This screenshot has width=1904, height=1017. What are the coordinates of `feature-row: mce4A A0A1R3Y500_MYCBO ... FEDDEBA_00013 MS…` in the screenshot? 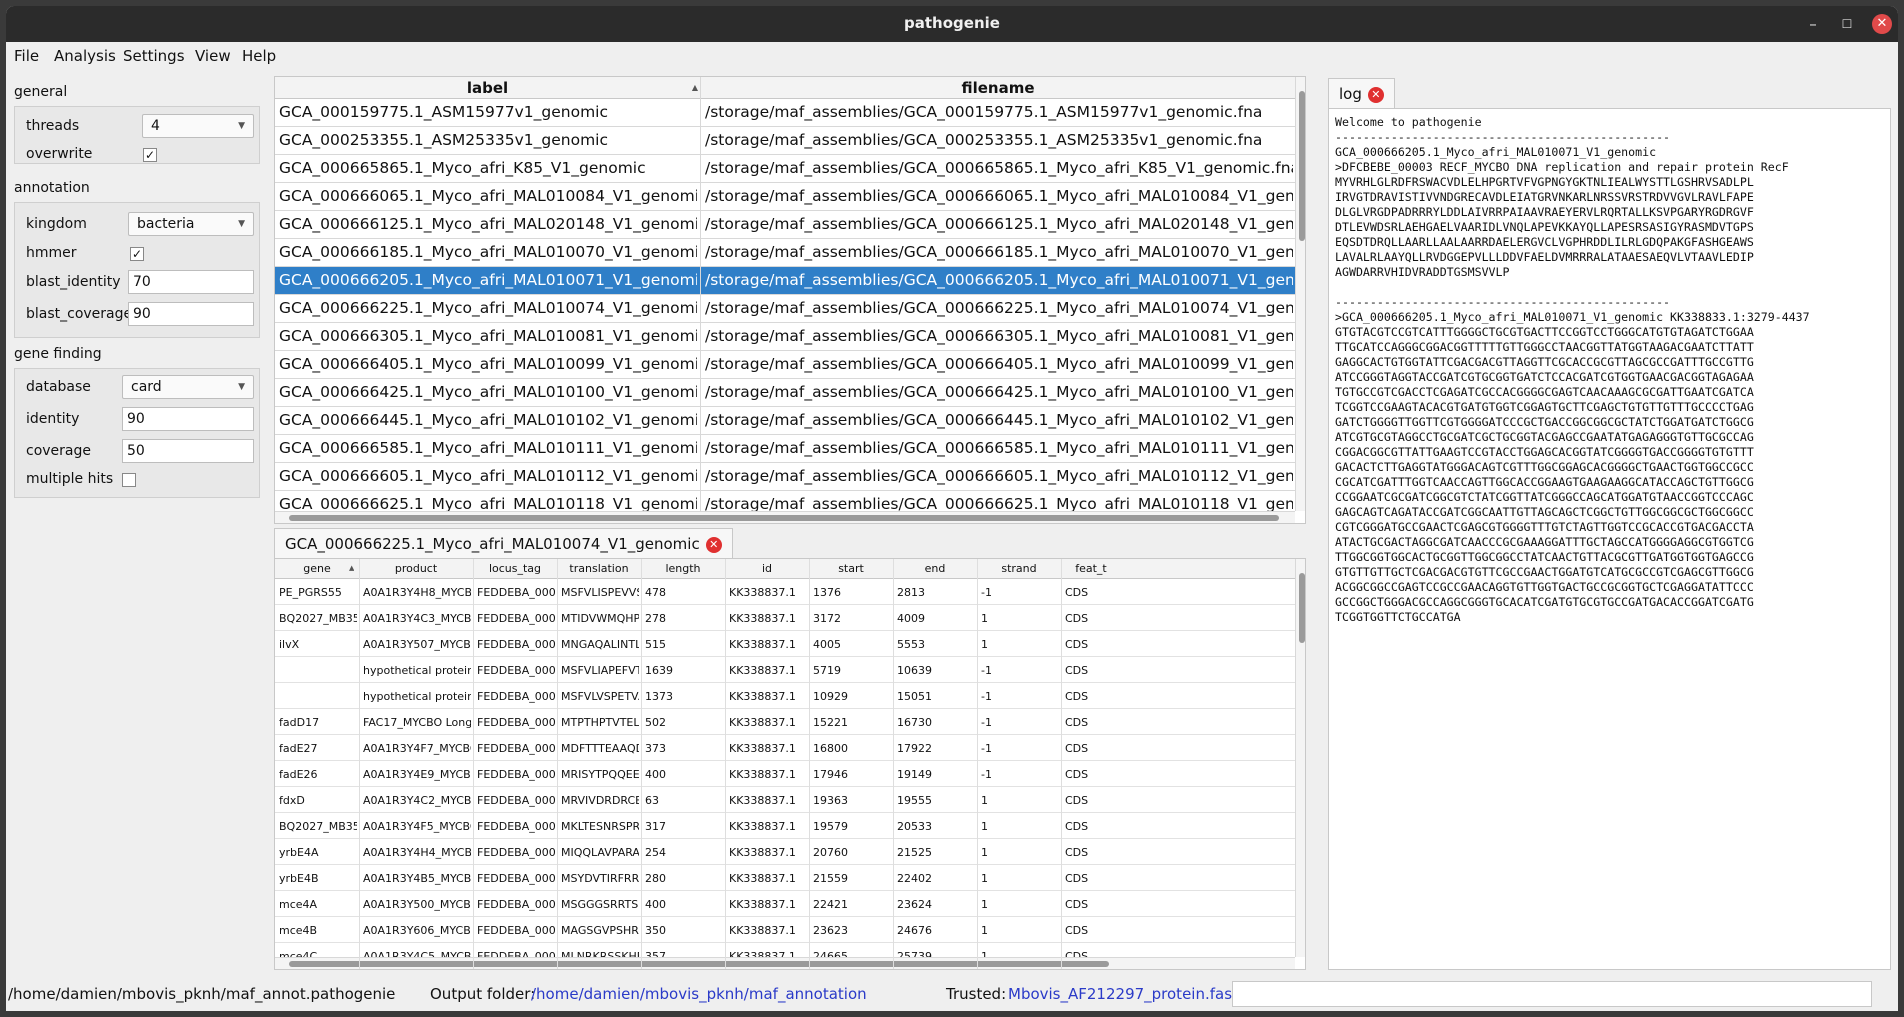 It's located at (785, 904).